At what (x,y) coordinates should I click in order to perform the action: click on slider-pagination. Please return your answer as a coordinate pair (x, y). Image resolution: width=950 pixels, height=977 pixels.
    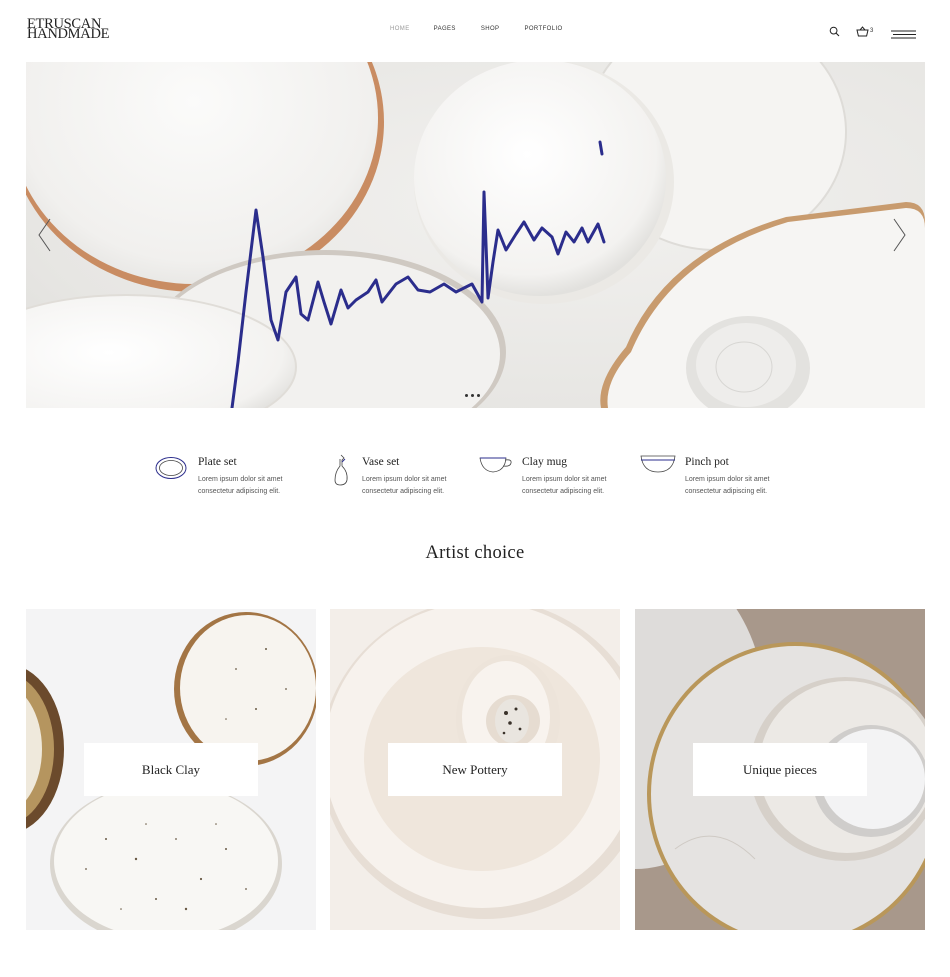
    Looking at the image, I should click on (472, 395).